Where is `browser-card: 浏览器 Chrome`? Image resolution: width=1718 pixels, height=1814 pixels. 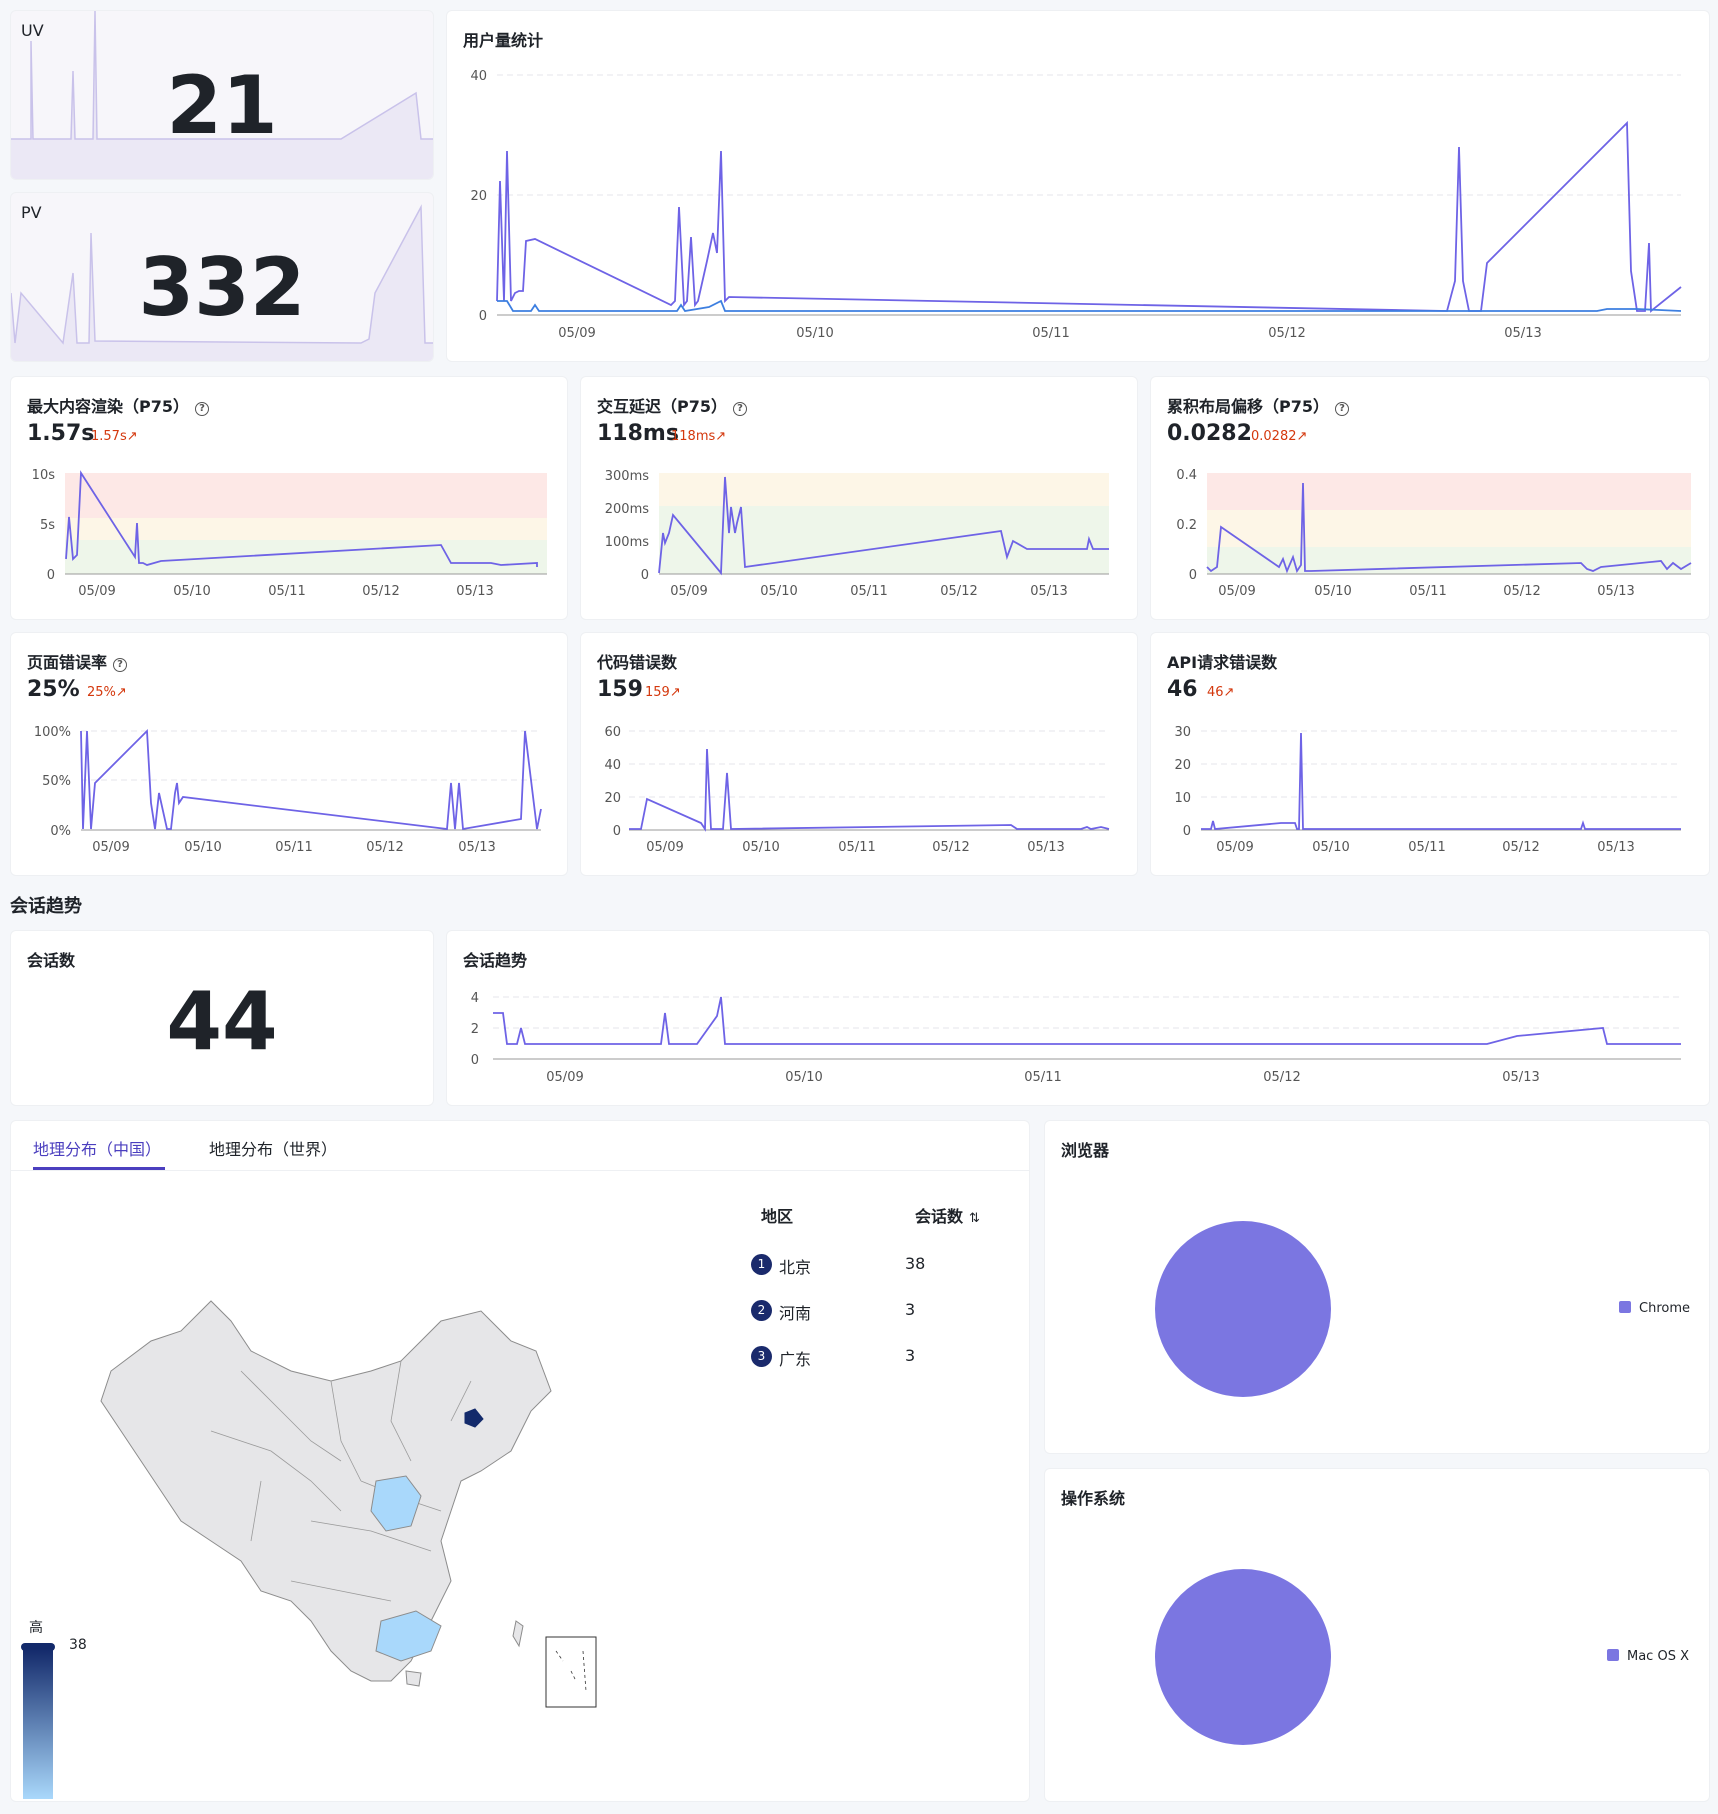 browser-card: 浏览器 Chrome is located at coordinates (1377, 1287).